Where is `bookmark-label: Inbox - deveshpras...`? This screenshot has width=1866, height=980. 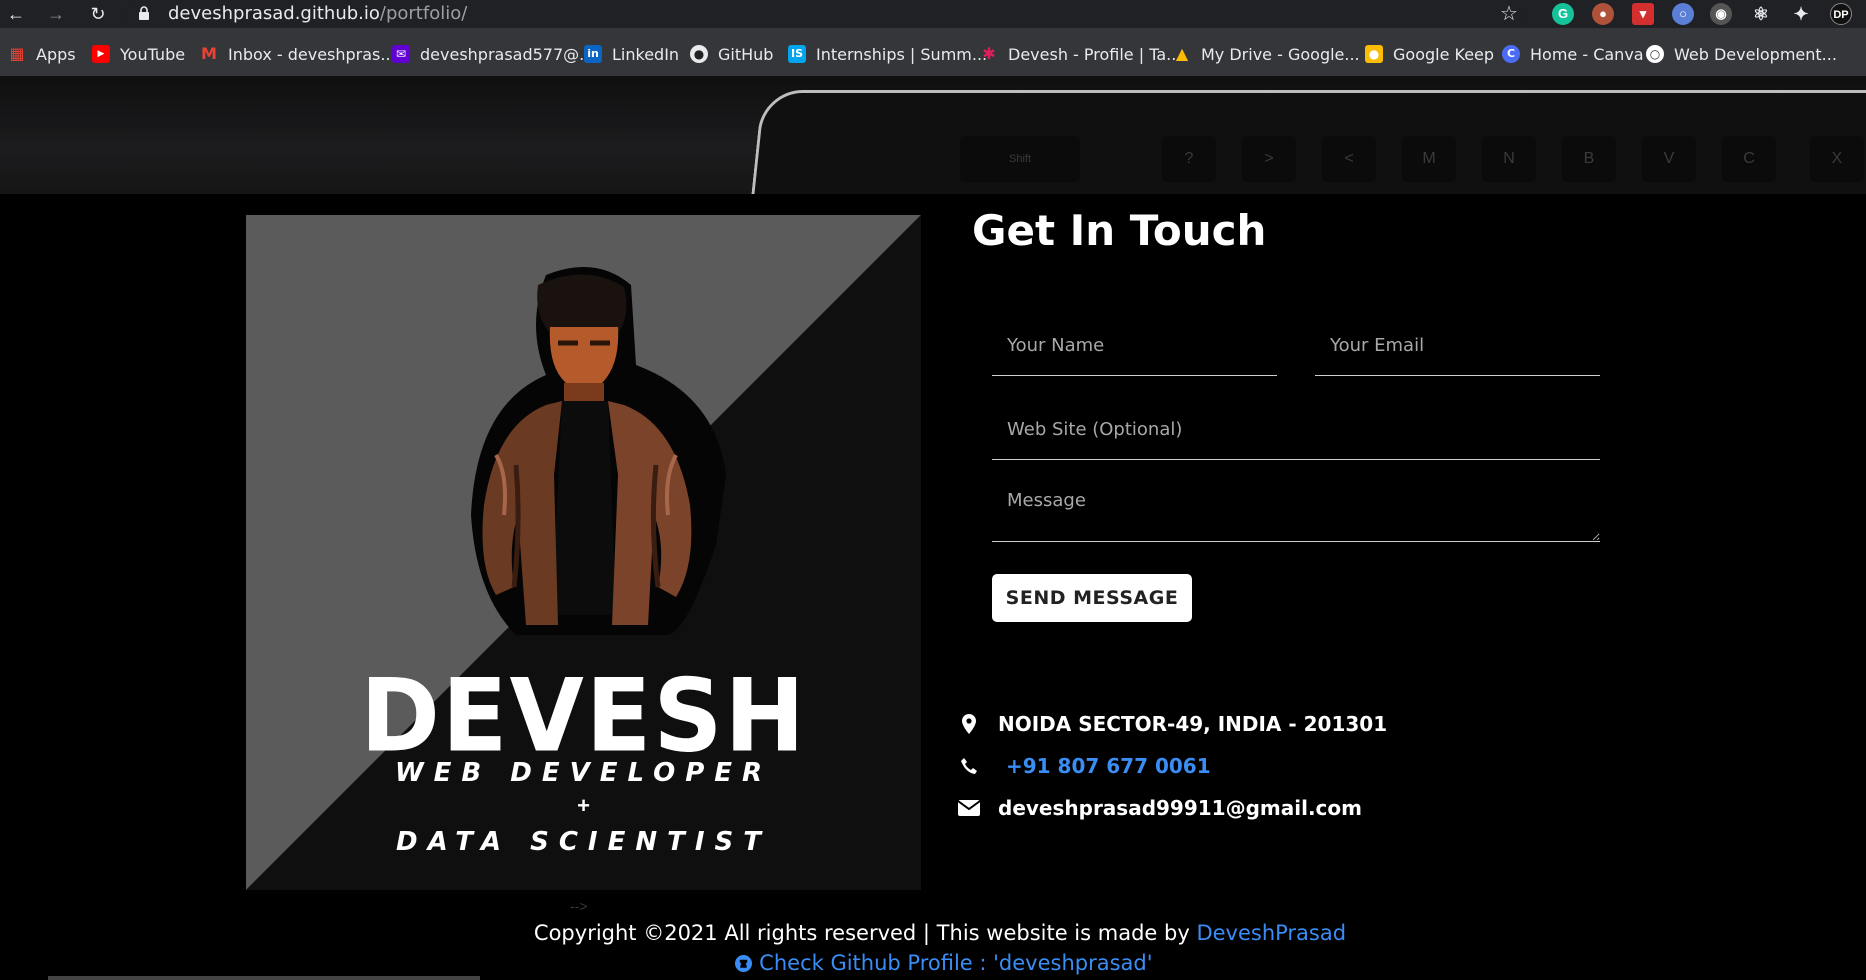
bookmark-label: Inbox - deveshpras... is located at coordinates (312, 54).